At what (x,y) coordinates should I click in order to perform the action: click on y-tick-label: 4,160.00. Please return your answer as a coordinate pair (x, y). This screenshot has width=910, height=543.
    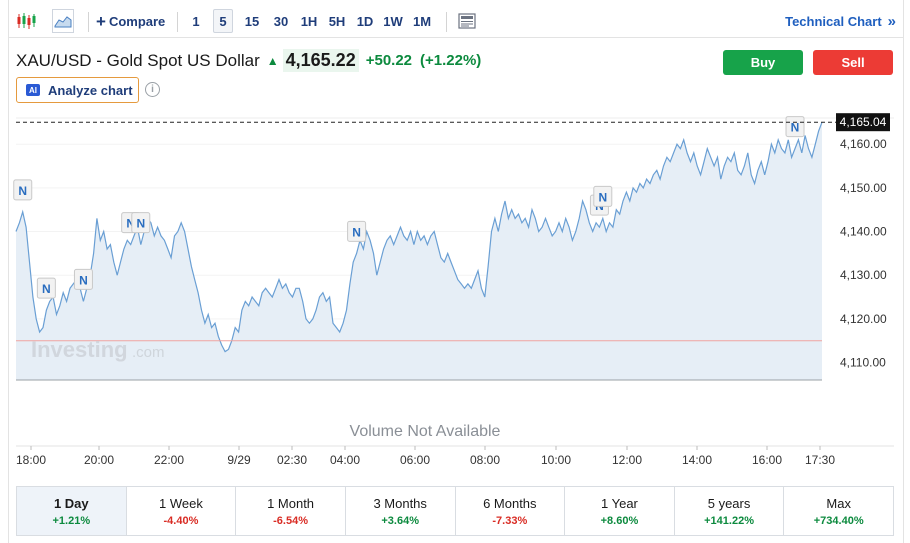
    Looking at the image, I should click on (863, 144).